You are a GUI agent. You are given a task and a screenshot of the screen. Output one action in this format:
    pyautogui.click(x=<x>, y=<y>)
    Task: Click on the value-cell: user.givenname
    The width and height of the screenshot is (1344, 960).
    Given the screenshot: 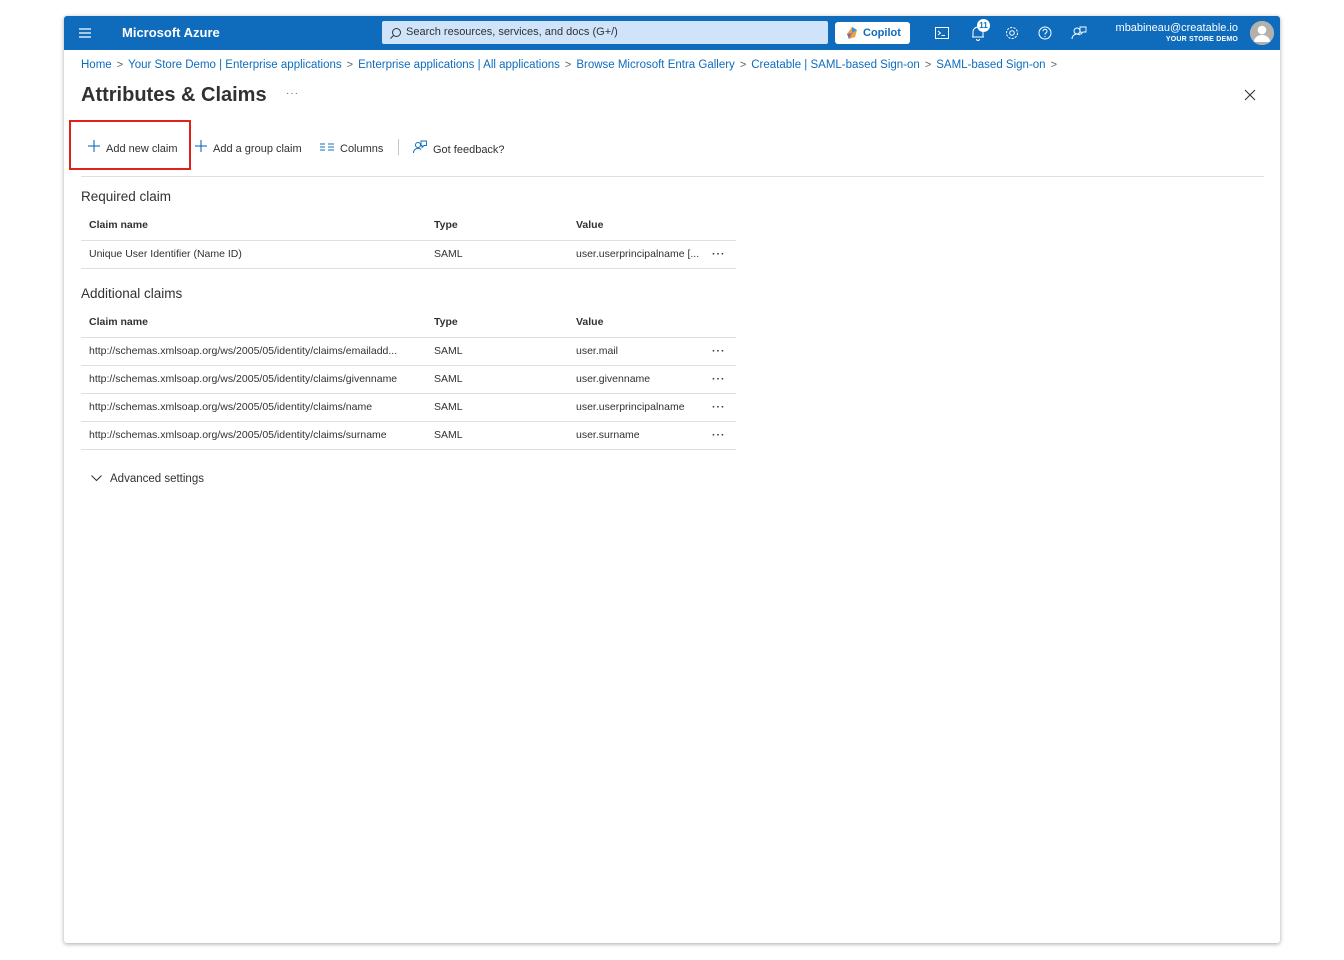 What is the action you would take?
    pyautogui.click(x=613, y=379)
    